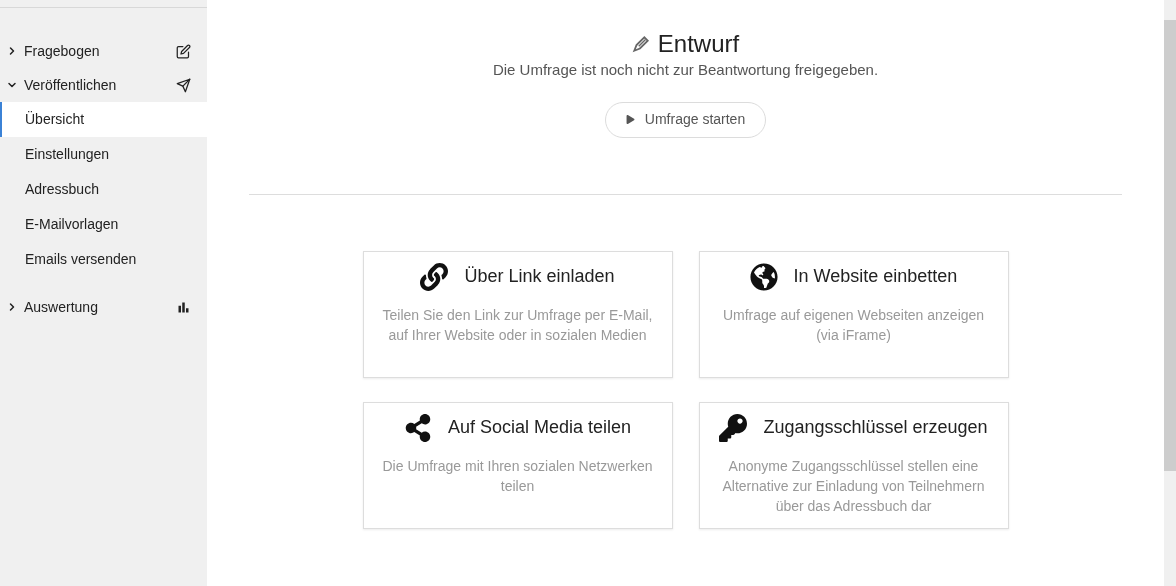 The height and width of the screenshot is (586, 1176). I want to click on scrollbar, so click(1170, 293).